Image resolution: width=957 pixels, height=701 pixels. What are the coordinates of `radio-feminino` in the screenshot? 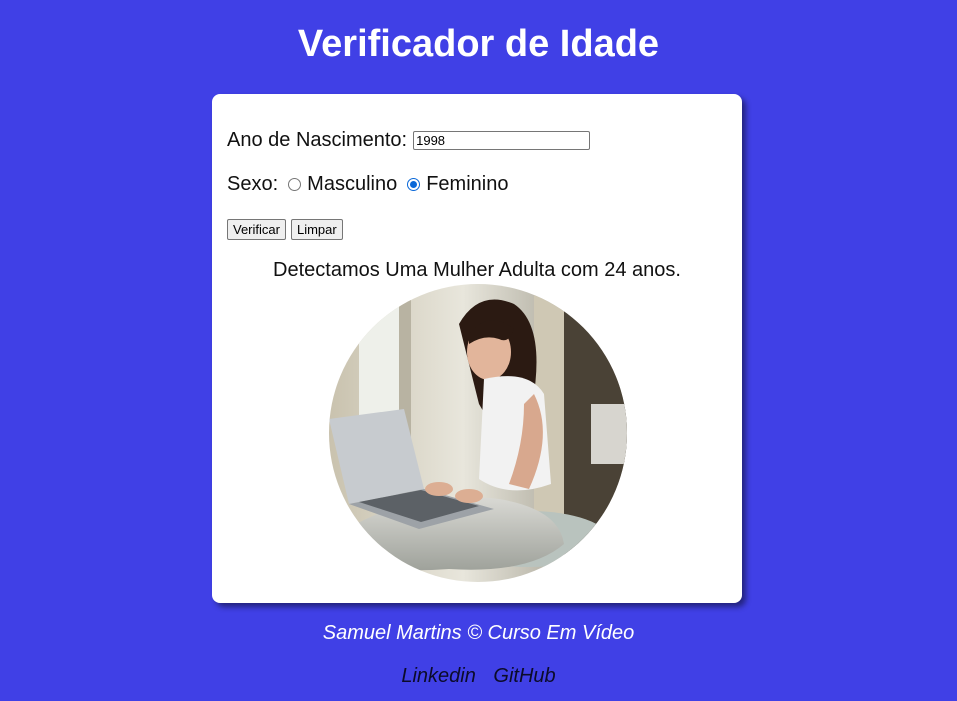 It's located at (414, 184).